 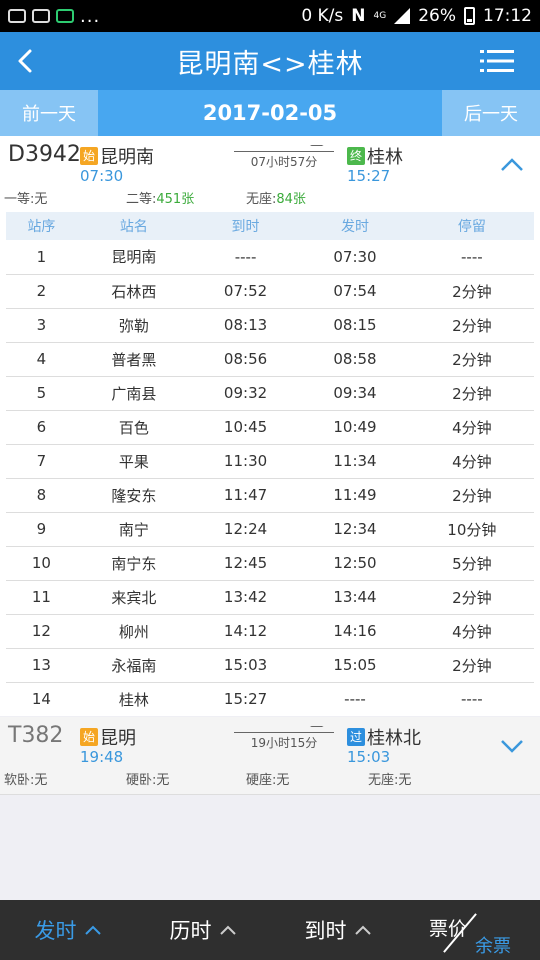 What do you see at coordinates (133, 257) in the screenshot?
I see `stop-station: 昆明南` at bounding box center [133, 257].